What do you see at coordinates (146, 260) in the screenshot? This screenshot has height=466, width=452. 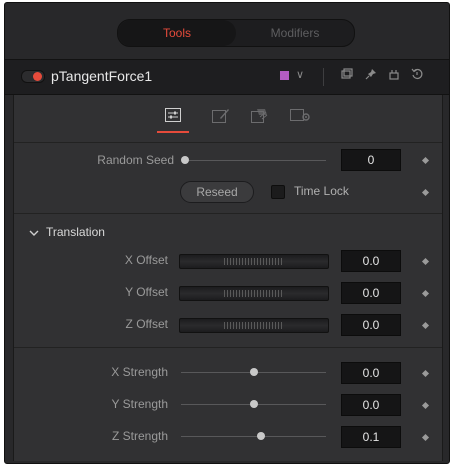 I see `x-offset-label: X Offset` at bounding box center [146, 260].